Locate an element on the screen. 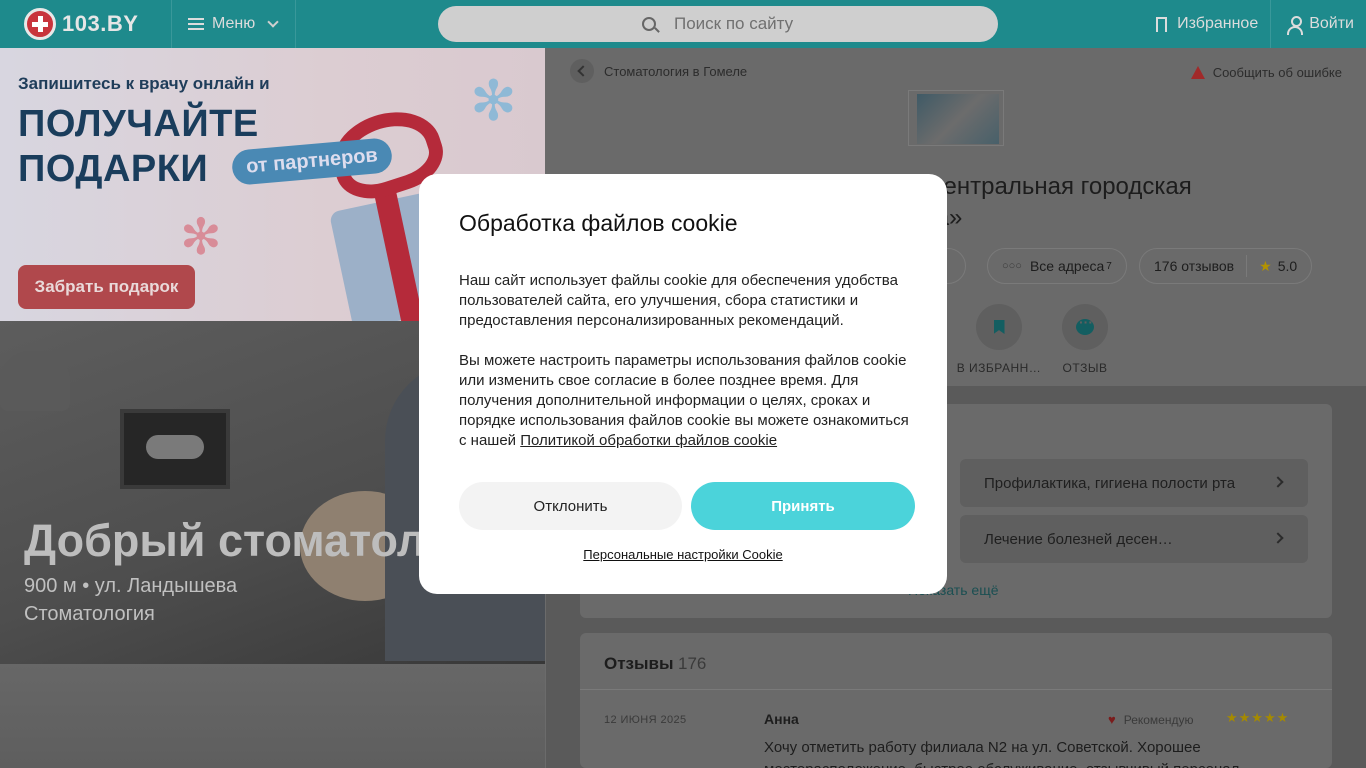 The height and width of the screenshot is (768, 1366). cookie-settings-link: Персональные настройки Cookie is located at coordinates (683, 554).